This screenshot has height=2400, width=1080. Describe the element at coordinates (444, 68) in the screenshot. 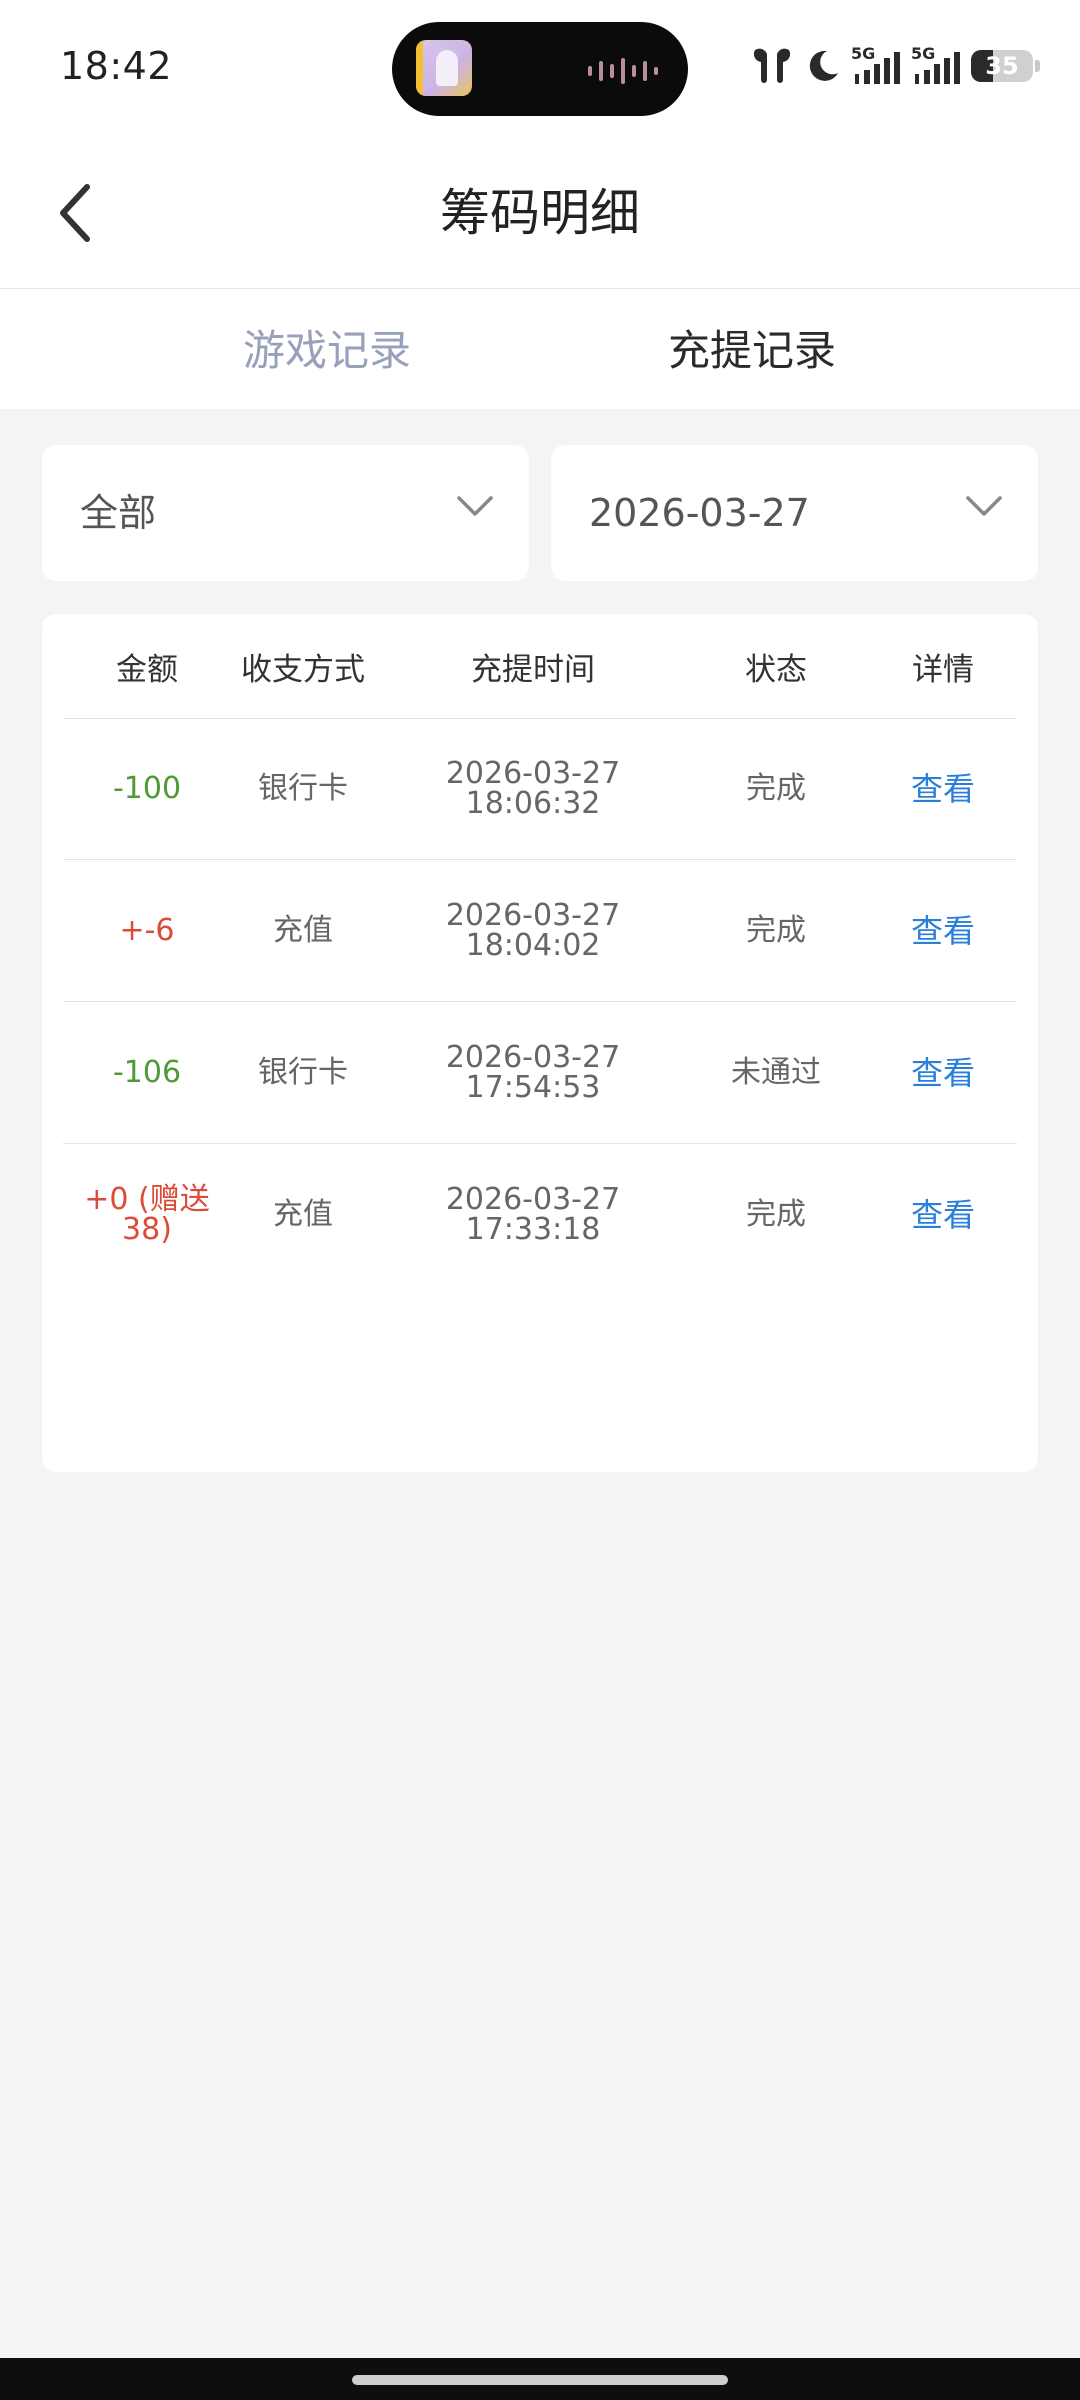

I see `now-playing-thumbnail` at that location.